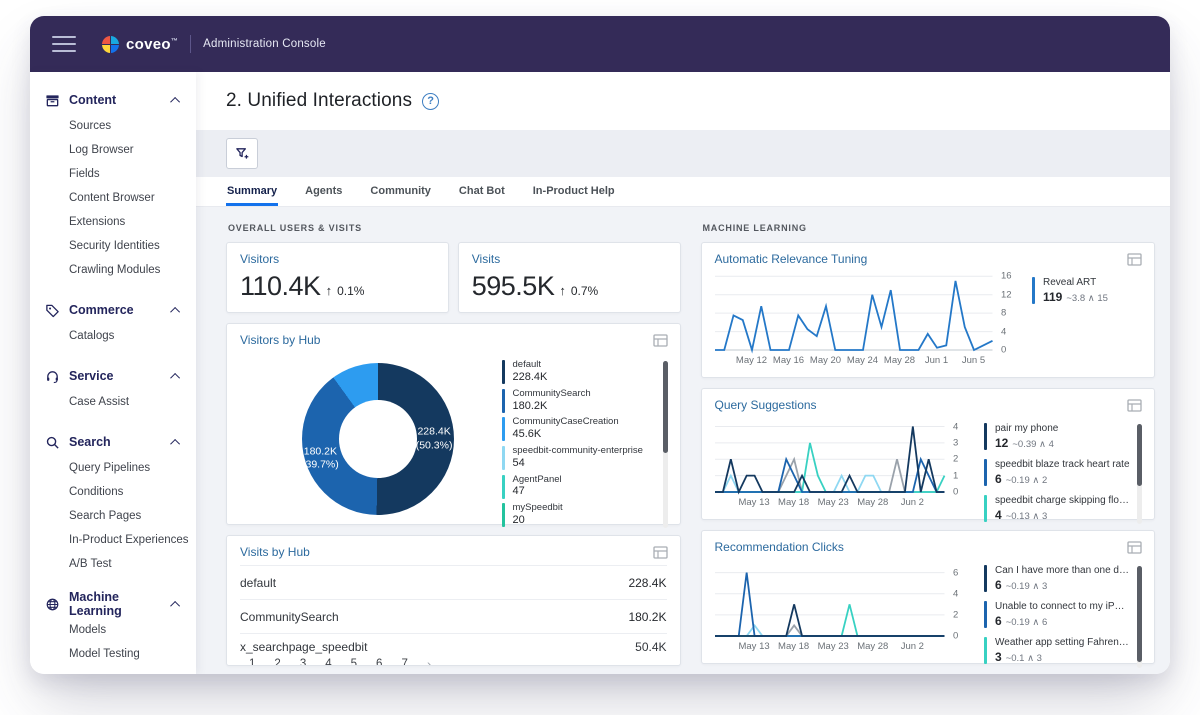 The height and width of the screenshot is (715, 1200). What do you see at coordinates (577, 487) in the screenshot?
I see `legend-item: AgentPanel 47` at bounding box center [577, 487].